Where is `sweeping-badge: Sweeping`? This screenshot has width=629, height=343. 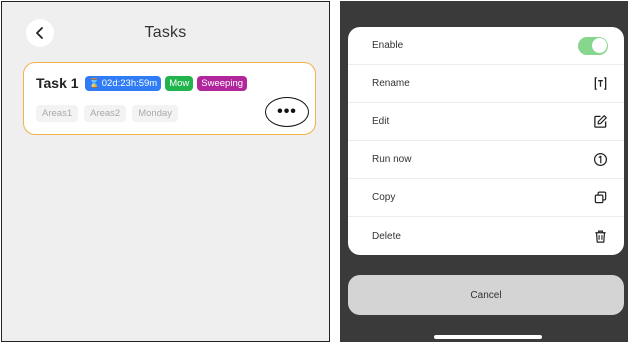 sweeping-badge: Sweeping is located at coordinates (222, 83).